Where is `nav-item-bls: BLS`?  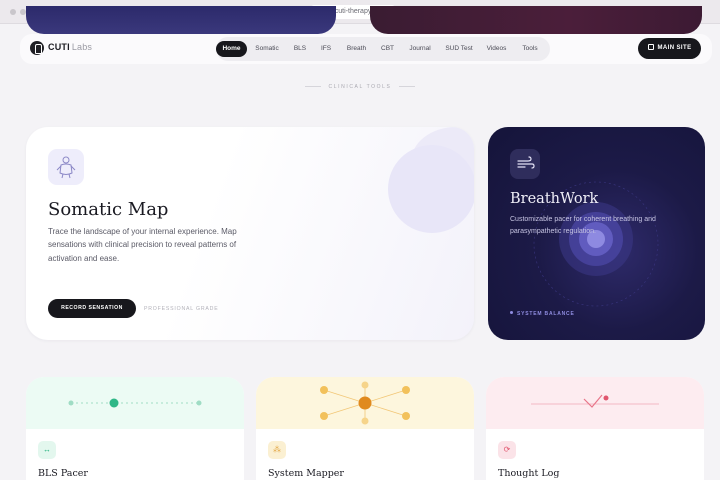
nav-item-bls: BLS is located at coordinates (300, 49).